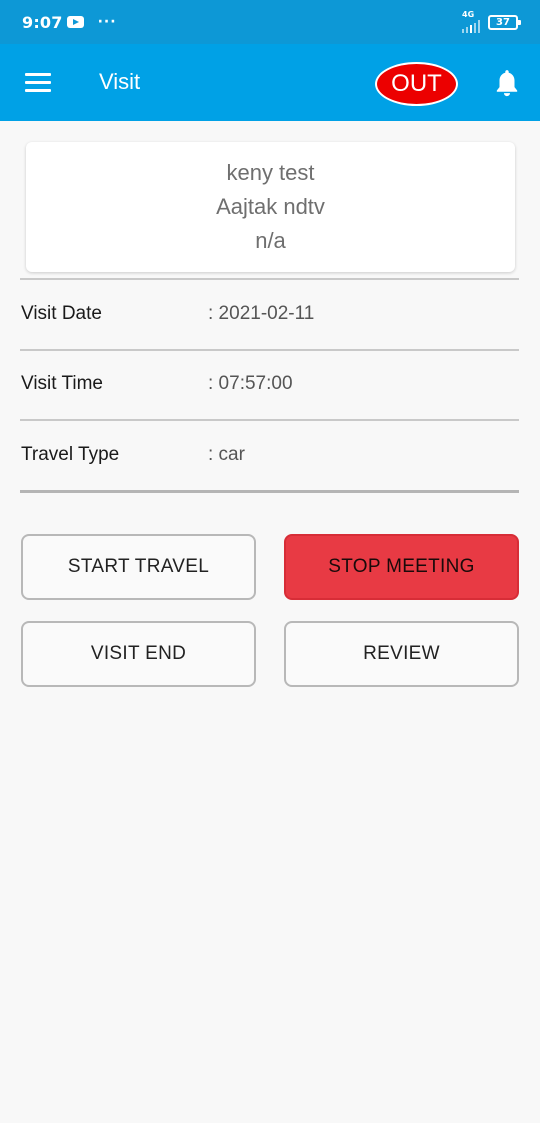  What do you see at coordinates (107, 22) in the screenshot?
I see `status-dots: ···` at bounding box center [107, 22].